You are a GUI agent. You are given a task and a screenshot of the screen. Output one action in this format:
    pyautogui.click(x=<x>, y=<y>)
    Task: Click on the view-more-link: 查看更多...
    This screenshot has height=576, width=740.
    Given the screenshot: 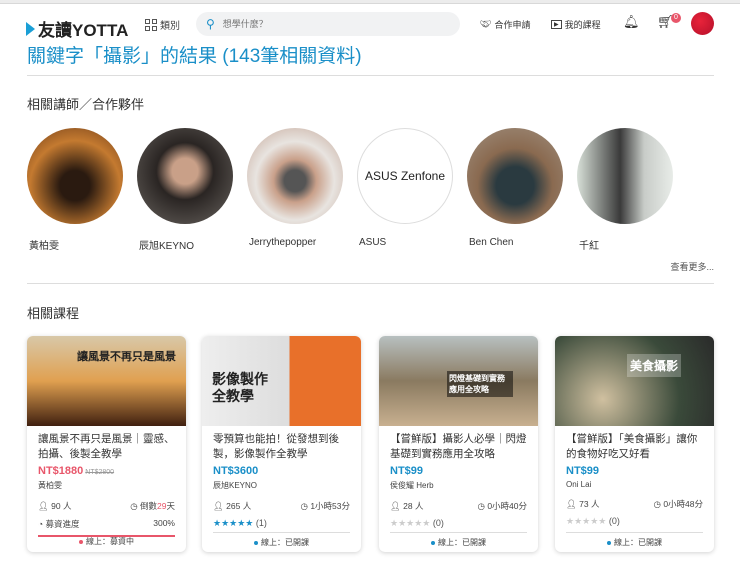 What is the action you would take?
    pyautogui.click(x=692, y=266)
    